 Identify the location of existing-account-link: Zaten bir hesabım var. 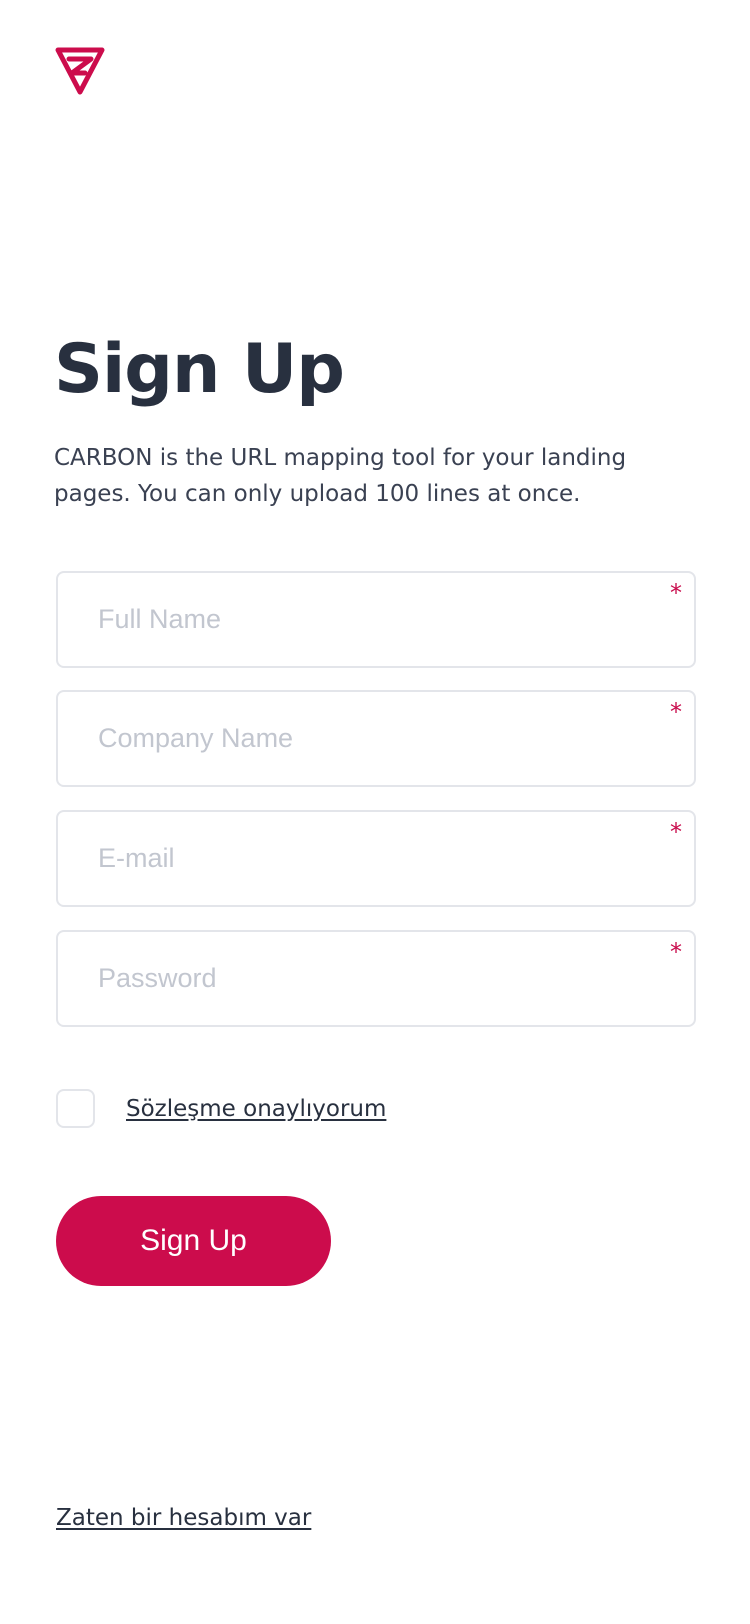
(183, 1518).